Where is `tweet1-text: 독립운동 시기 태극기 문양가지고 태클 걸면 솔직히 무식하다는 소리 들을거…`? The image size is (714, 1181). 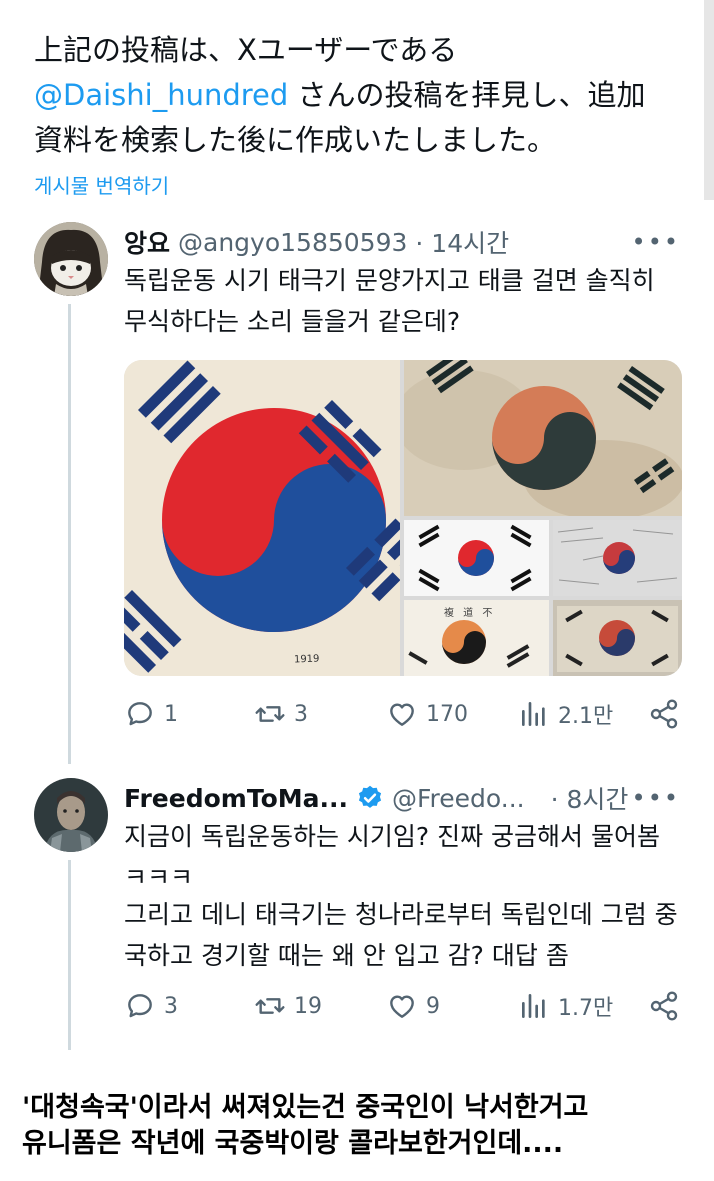 tweet1-text: 독립운동 시기 태극기 문양가지고 태클 걸면 솔직히 무식하다는 소리 들을거… is located at coordinates (389, 301).